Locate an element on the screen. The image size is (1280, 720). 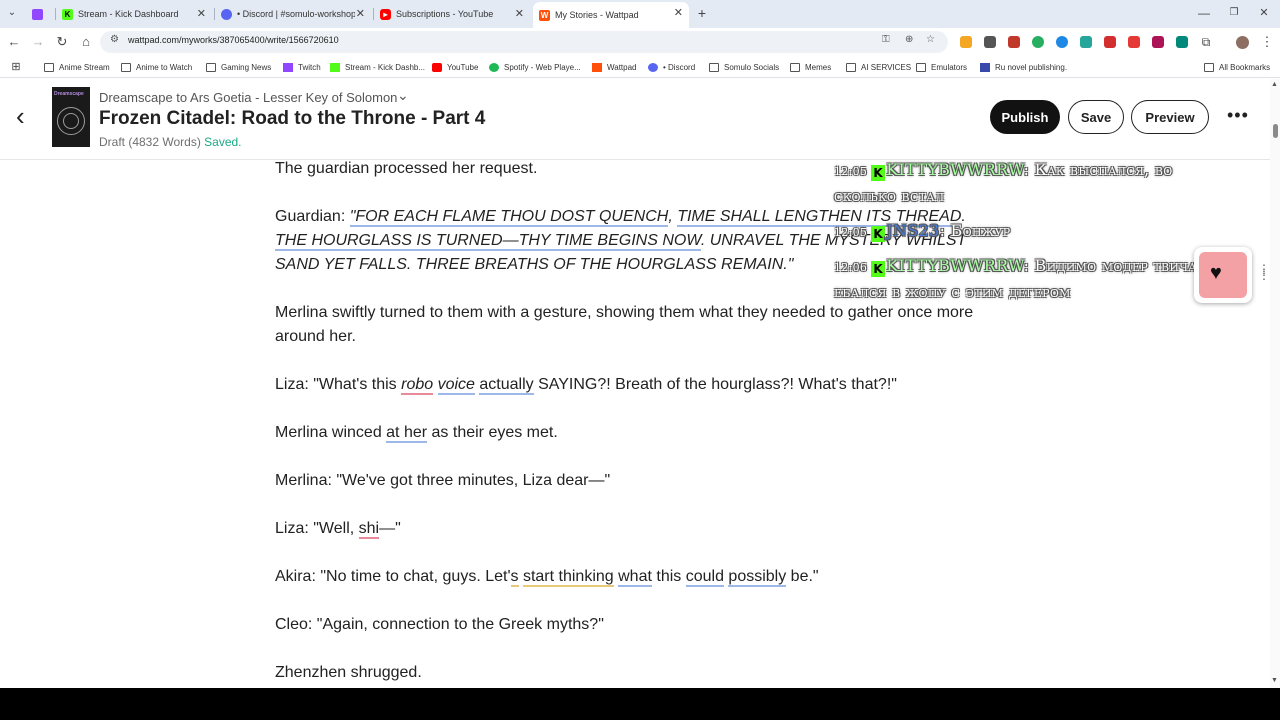
bookmark-memes: Memes is located at coordinates (810, 67).